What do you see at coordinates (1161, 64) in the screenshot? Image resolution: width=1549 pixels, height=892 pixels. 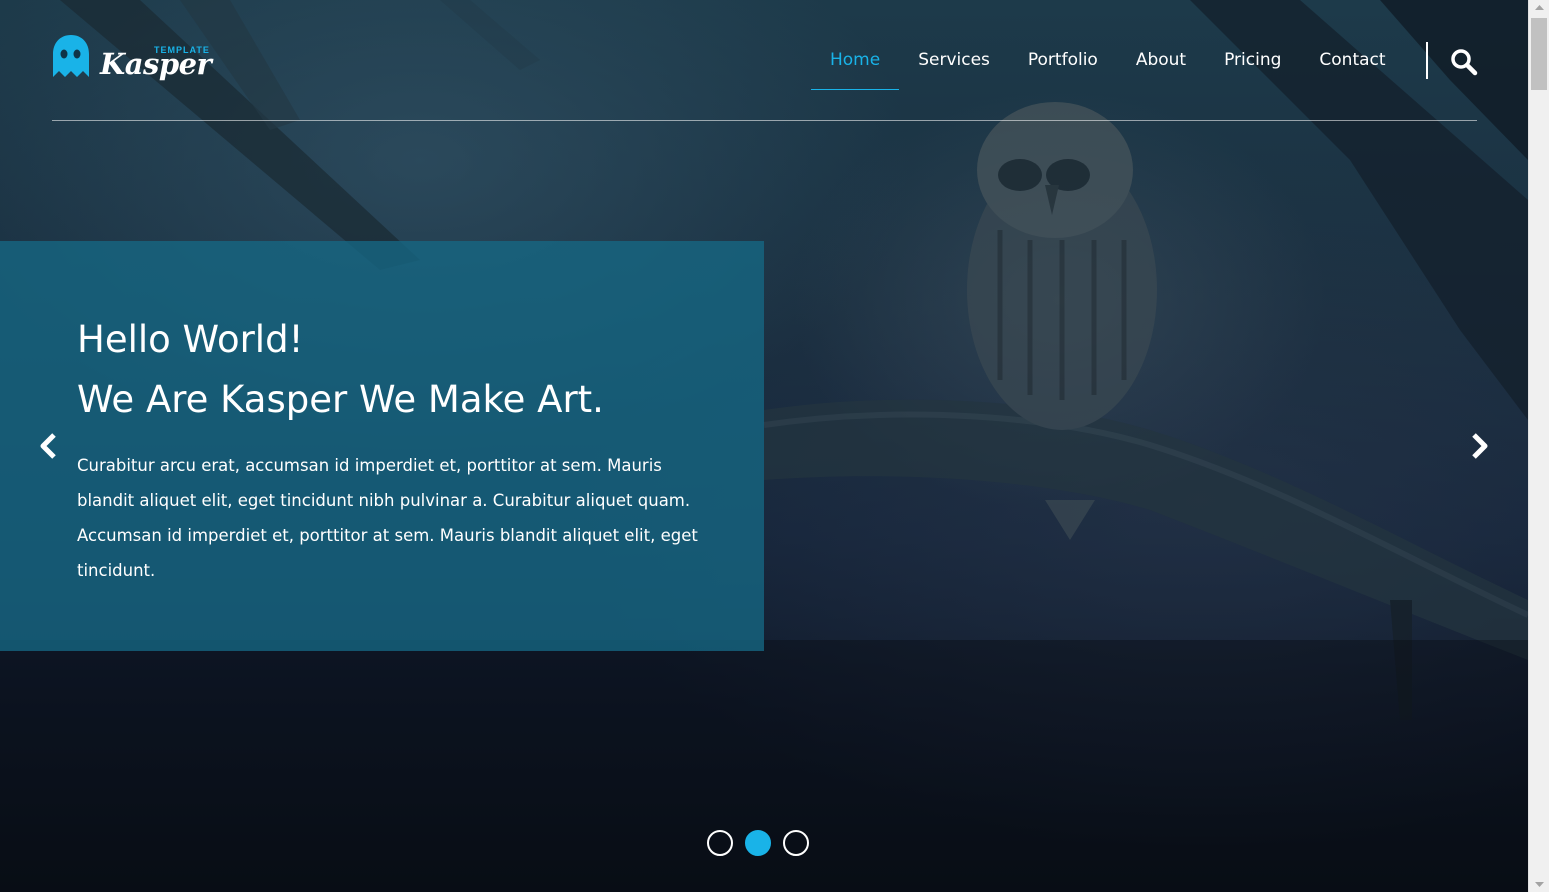 I see `nav-link-about: About` at bounding box center [1161, 64].